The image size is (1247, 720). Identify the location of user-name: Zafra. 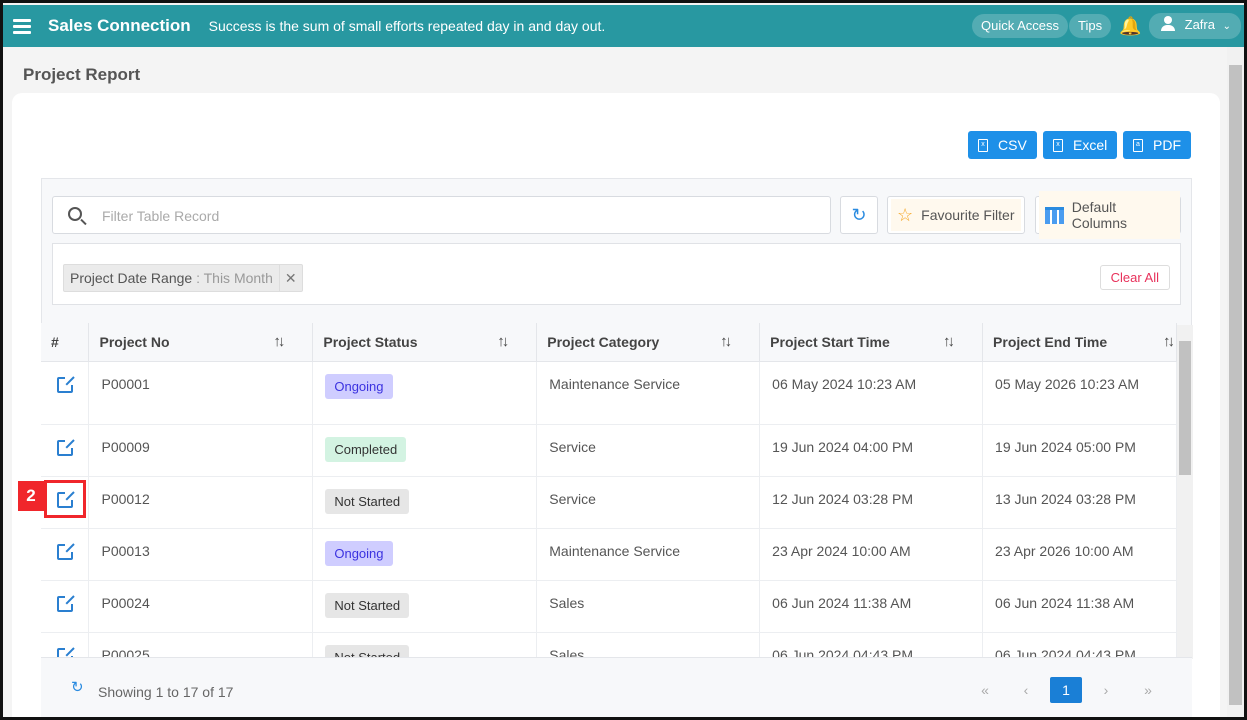
(1199, 24).